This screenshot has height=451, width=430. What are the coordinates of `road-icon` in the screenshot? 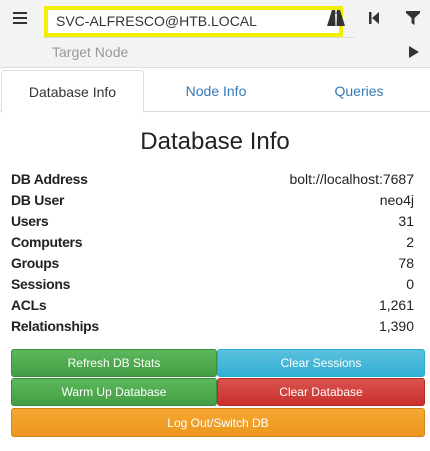 It's located at (336, 18).